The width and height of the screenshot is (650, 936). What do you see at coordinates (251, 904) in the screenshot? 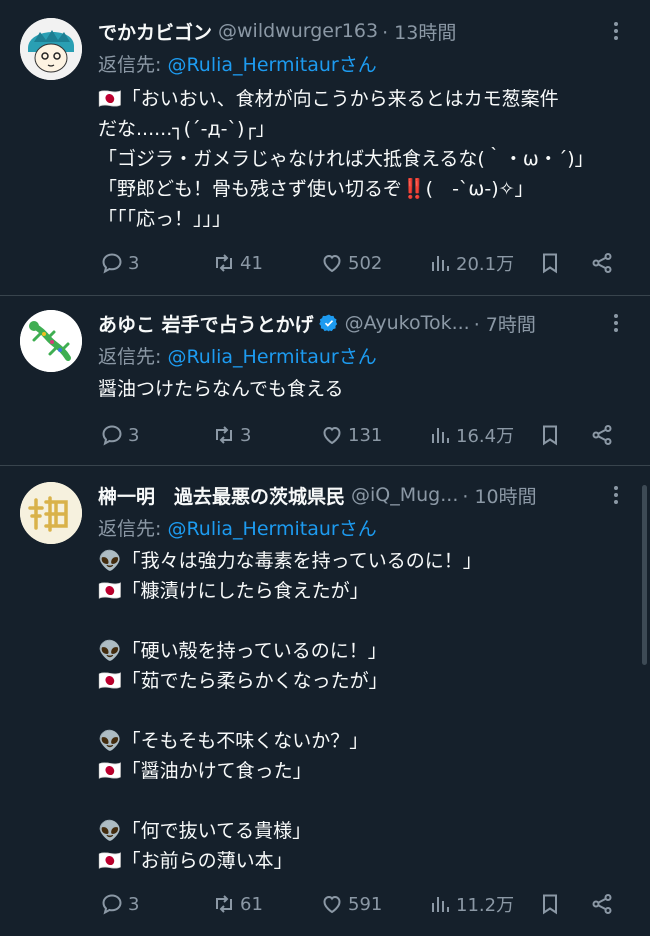
I see `retweet-count: 61` at bounding box center [251, 904].